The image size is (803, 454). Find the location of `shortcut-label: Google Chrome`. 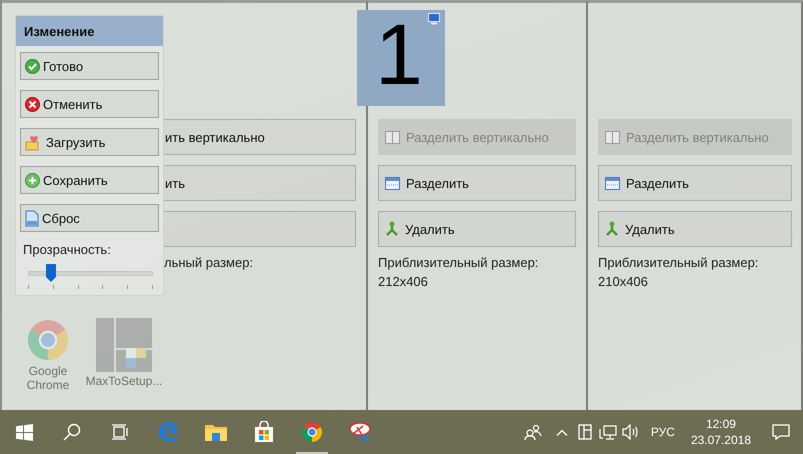

shortcut-label: Google Chrome is located at coordinates (48, 378).